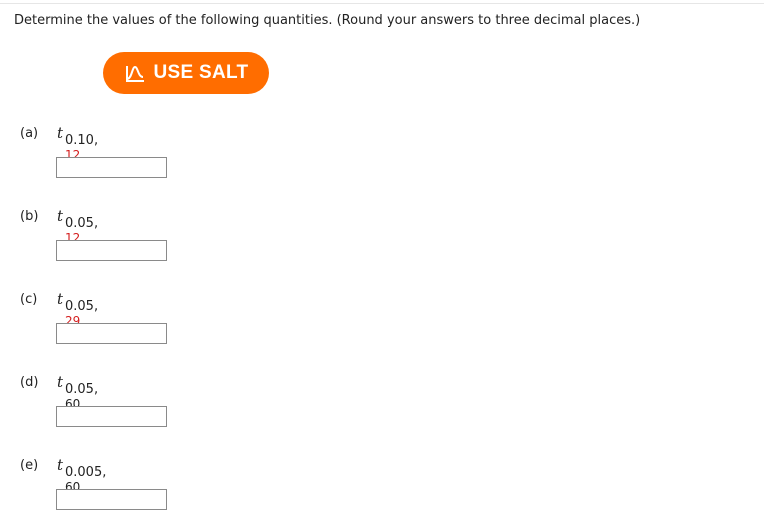 This screenshot has width=764, height=524. What do you see at coordinates (60, 216) in the screenshot?
I see `part-b-t-symbol: t` at bounding box center [60, 216].